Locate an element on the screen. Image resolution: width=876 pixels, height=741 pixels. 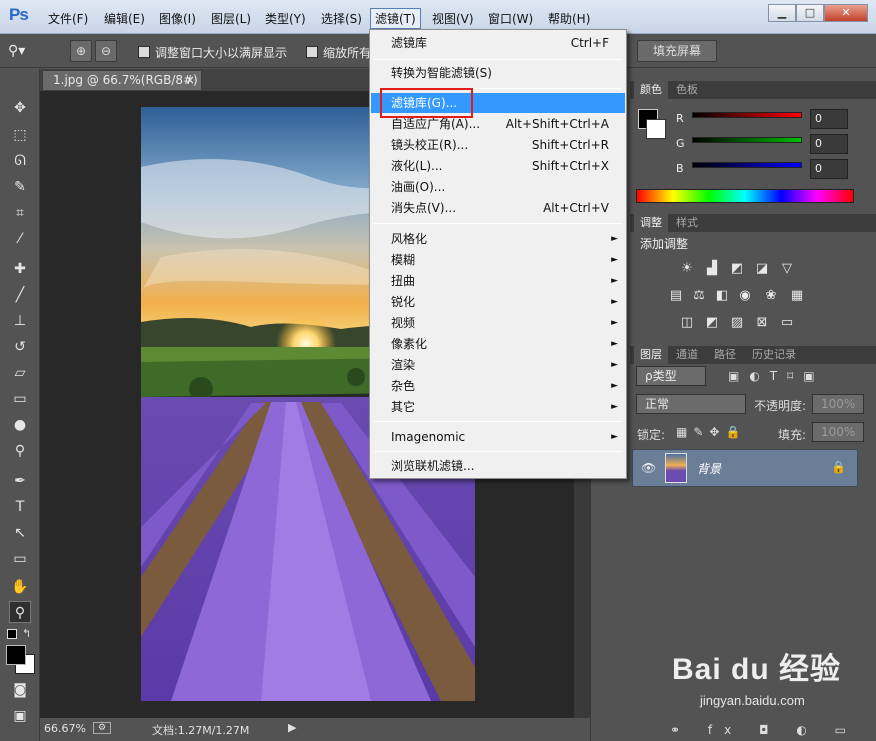
maximize-button: □ is located at coordinates (810, 13).